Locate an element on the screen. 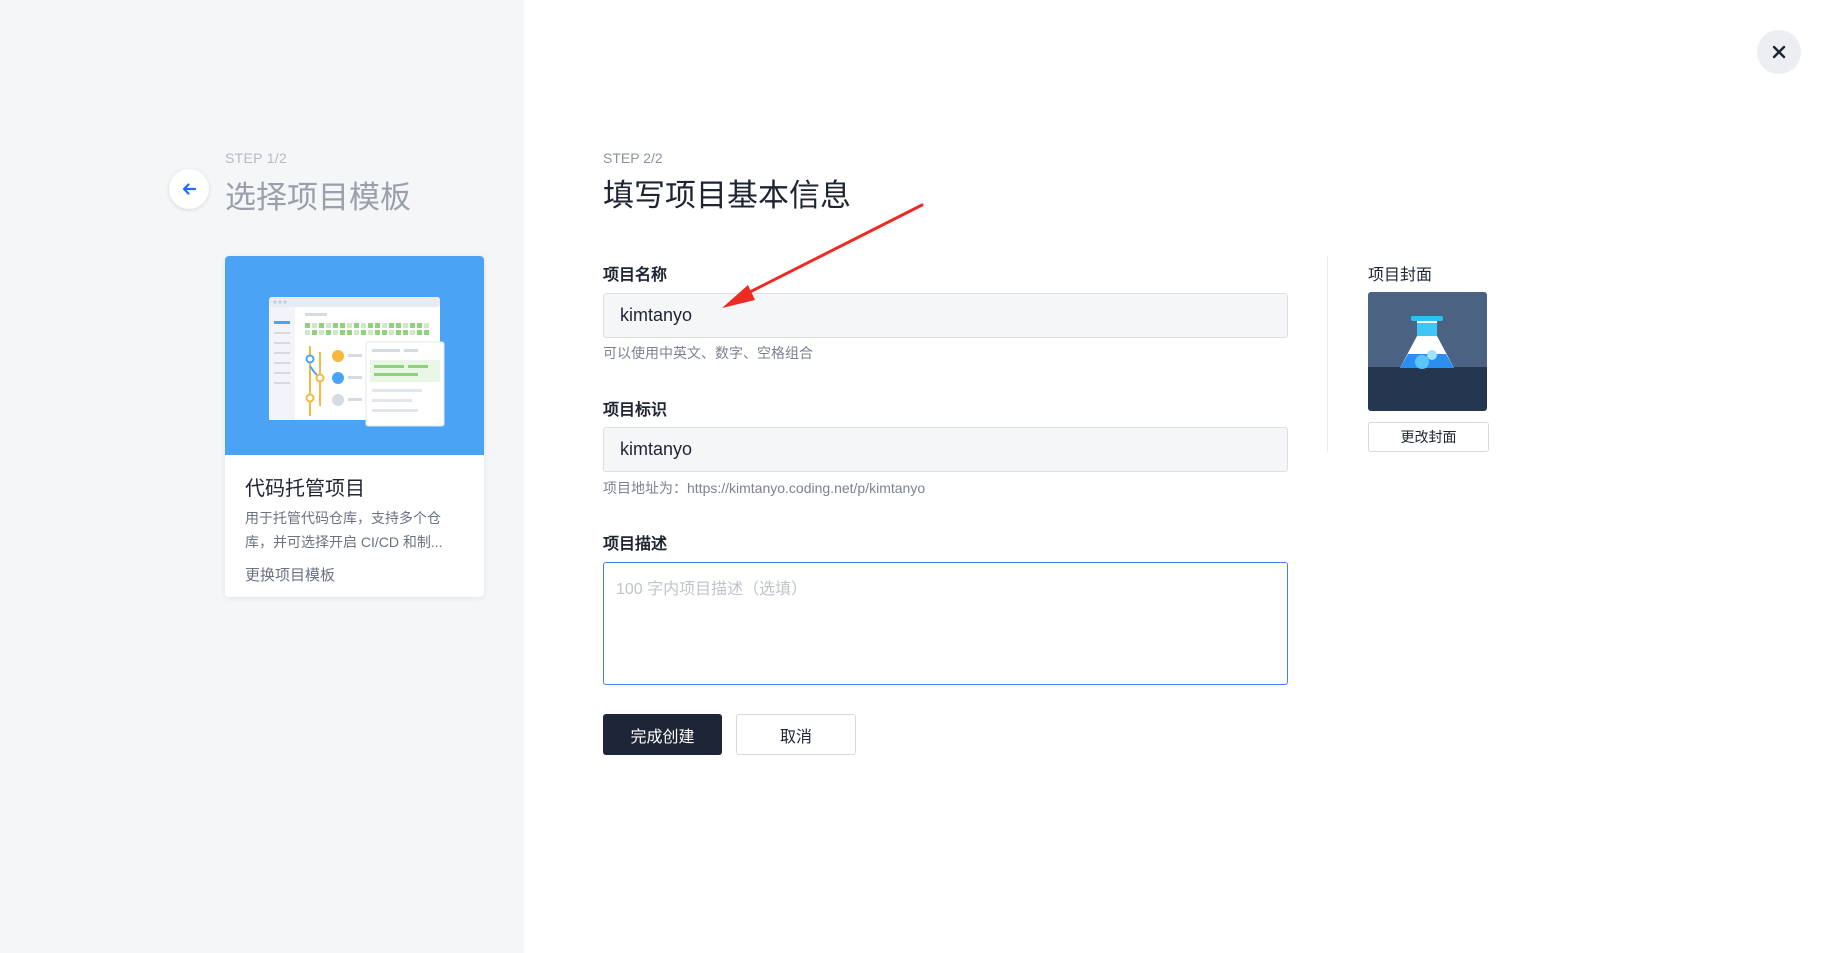 The image size is (1827, 953). back-button is located at coordinates (189, 189).